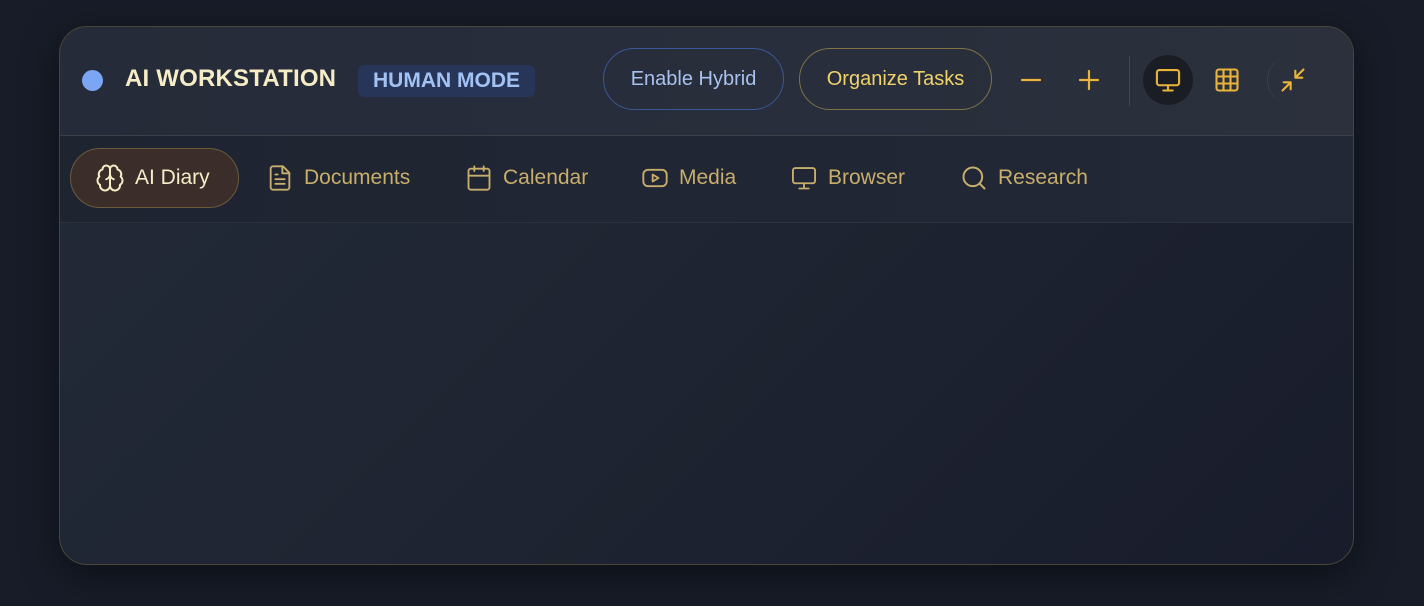  I want to click on grid-view-button, so click(1227, 80).